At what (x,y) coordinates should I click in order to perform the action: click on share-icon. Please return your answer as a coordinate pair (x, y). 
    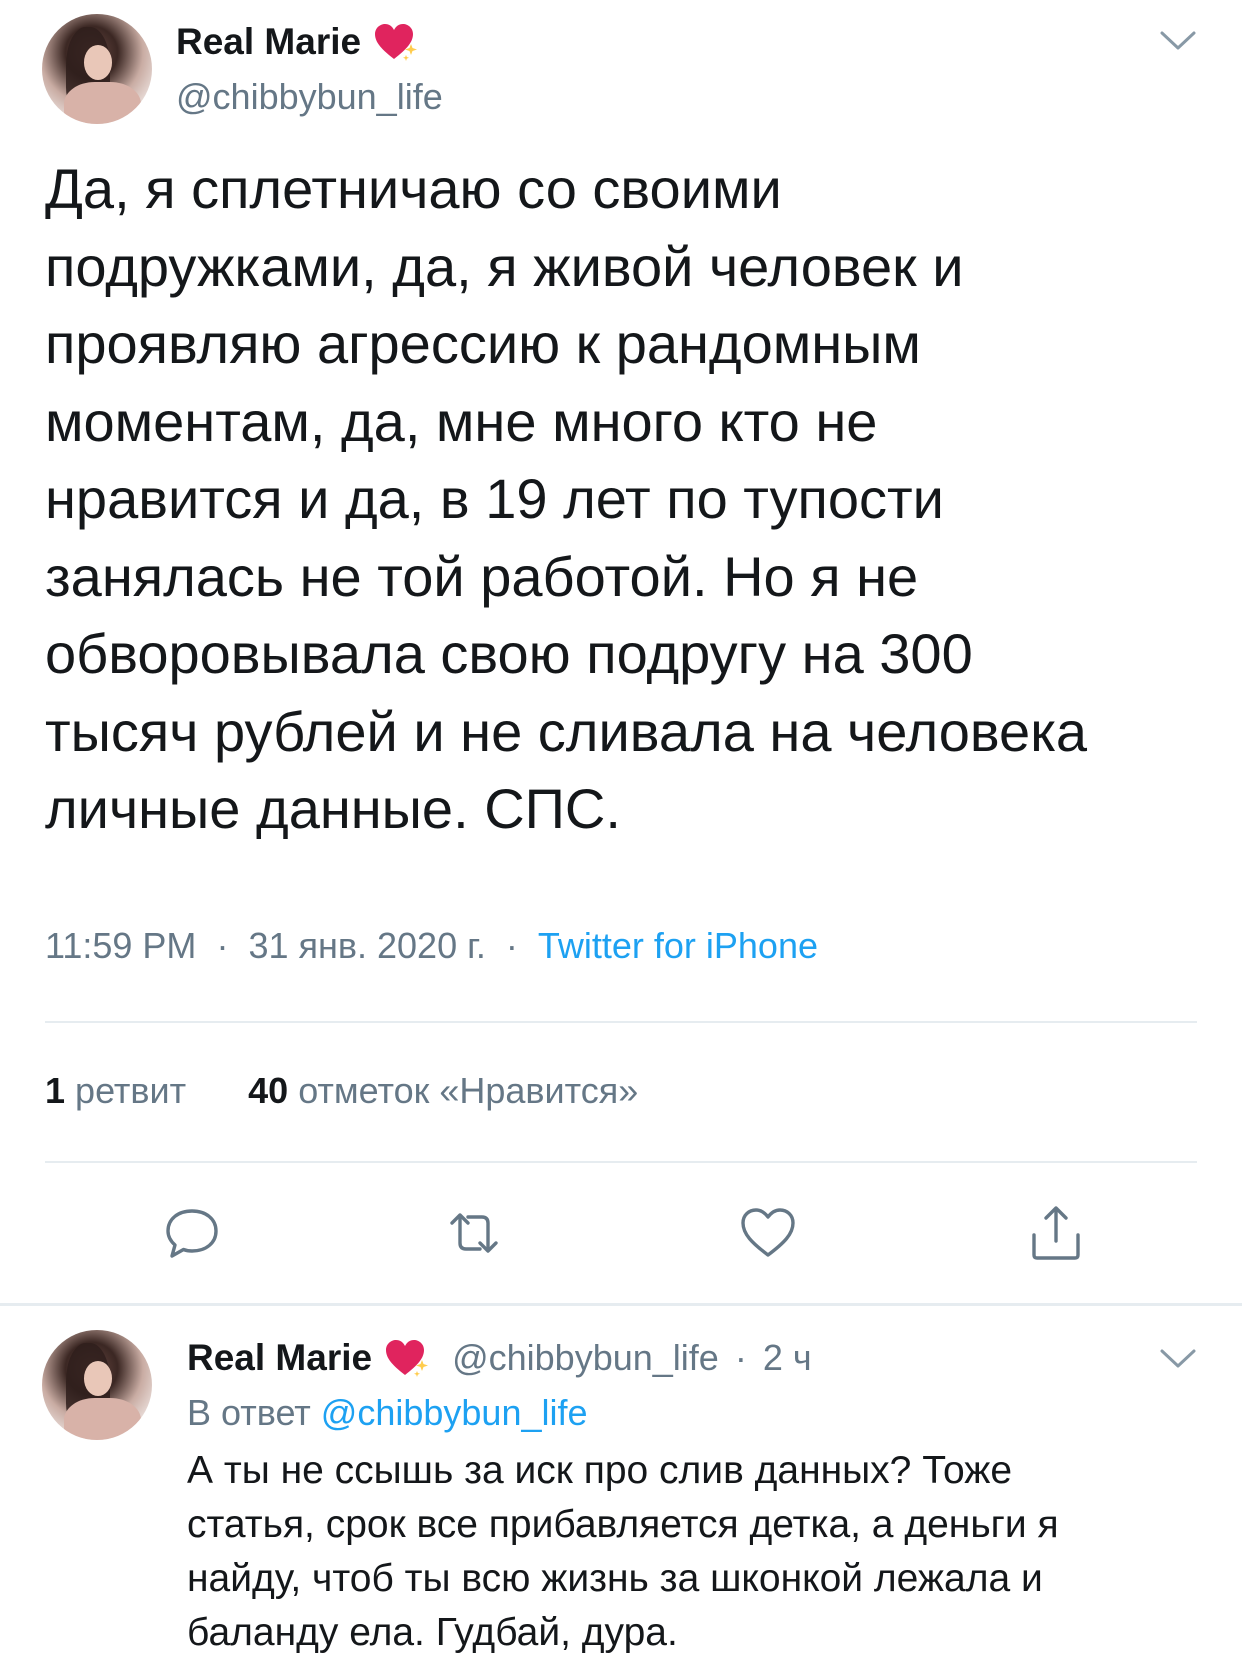
    Looking at the image, I should click on (1056, 1233).